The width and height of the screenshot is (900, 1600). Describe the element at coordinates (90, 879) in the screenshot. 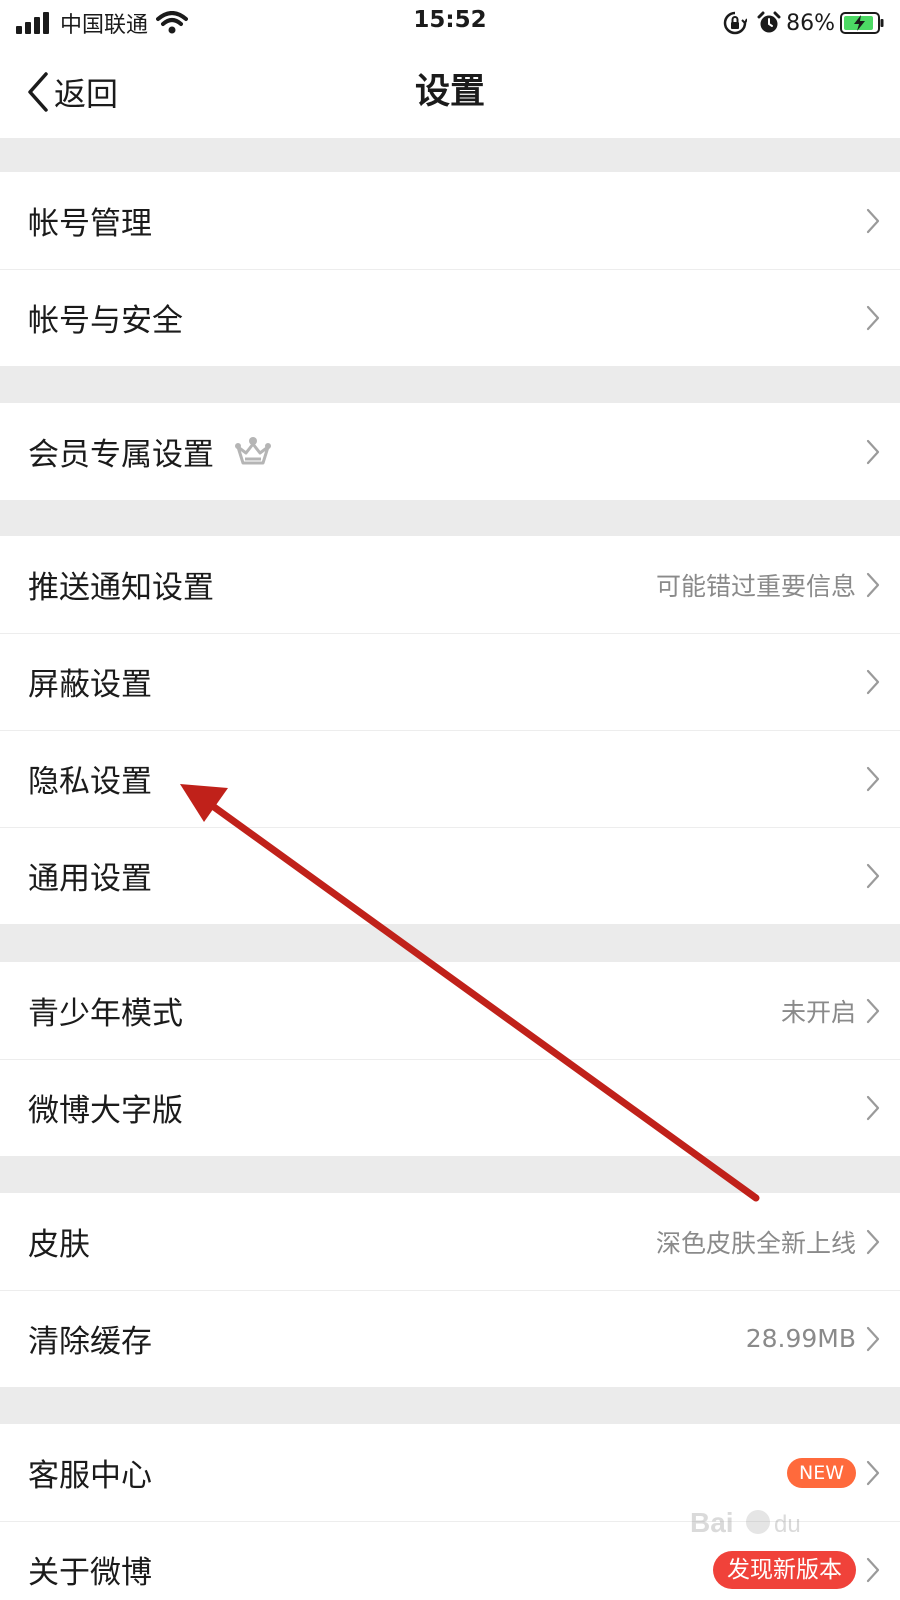

I see `row-label: 通用设置` at that location.